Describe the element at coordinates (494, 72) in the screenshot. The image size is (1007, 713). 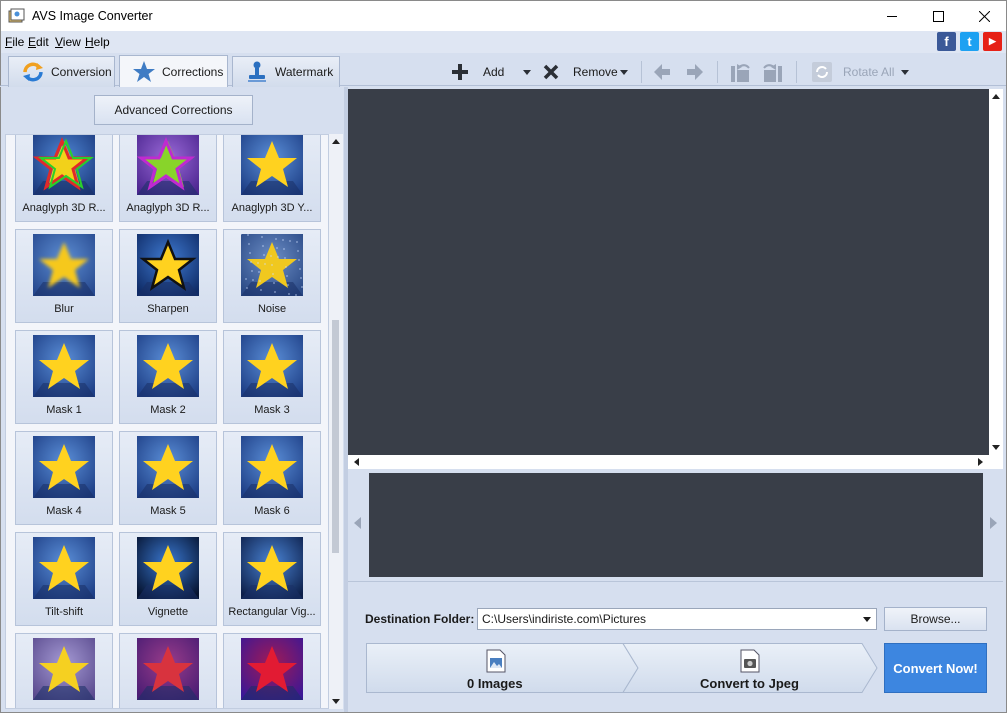
I see `add-label: Add` at that location.